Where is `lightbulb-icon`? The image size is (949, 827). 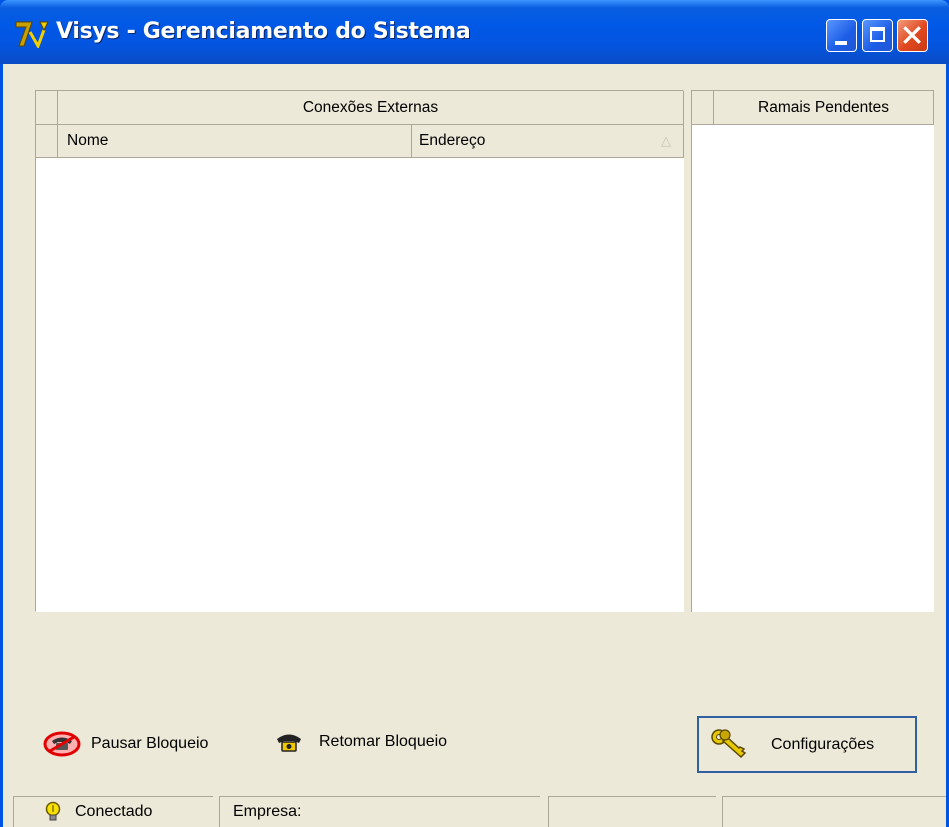 lightbulb-icon is located at coordinates (53, 811).